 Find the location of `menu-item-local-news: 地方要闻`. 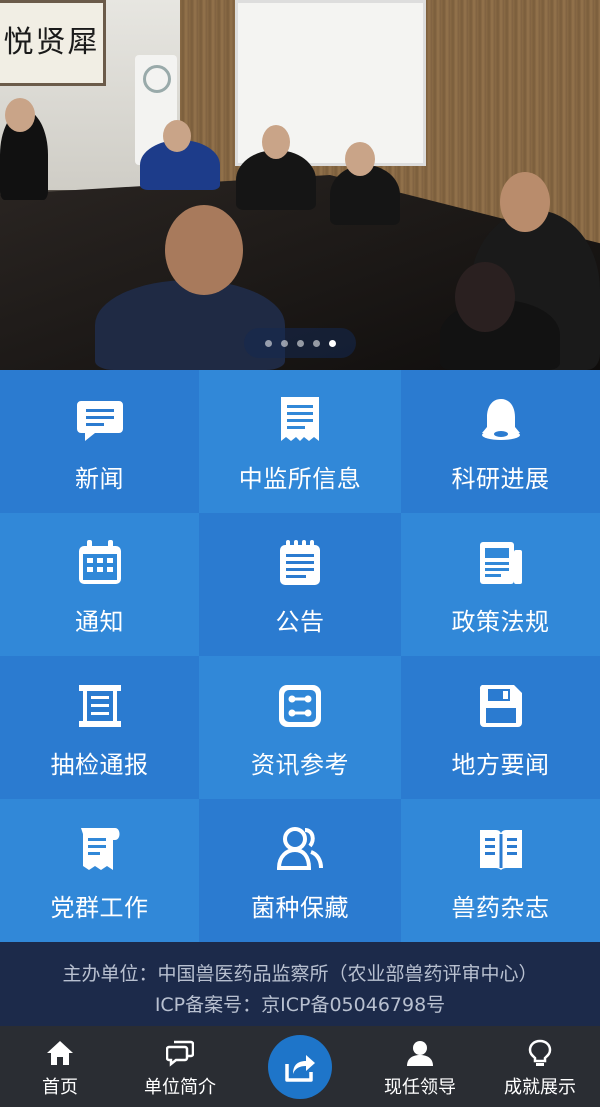

menu-item-local-news: 地方要闻 is located at coordinates (500, 727).